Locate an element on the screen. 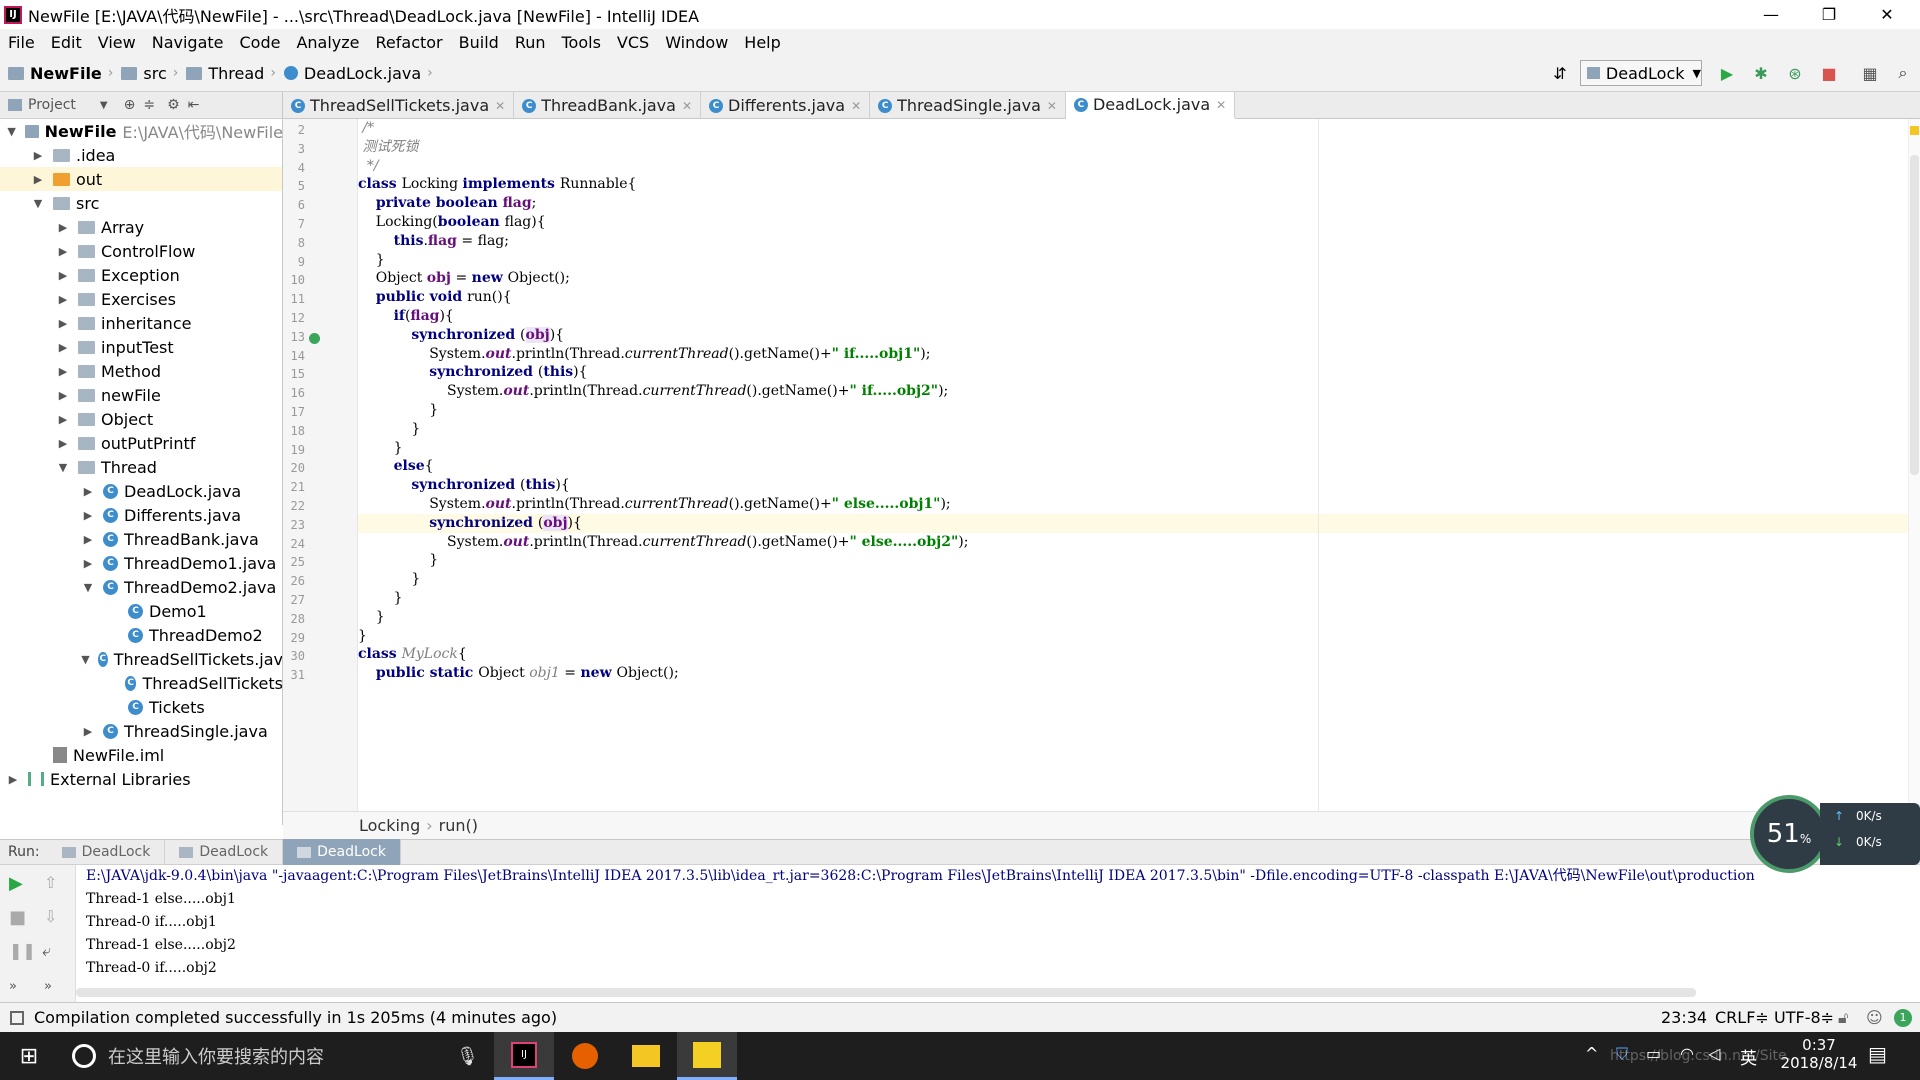  code-line: public void run(){ is located at coordinates (435, 297).